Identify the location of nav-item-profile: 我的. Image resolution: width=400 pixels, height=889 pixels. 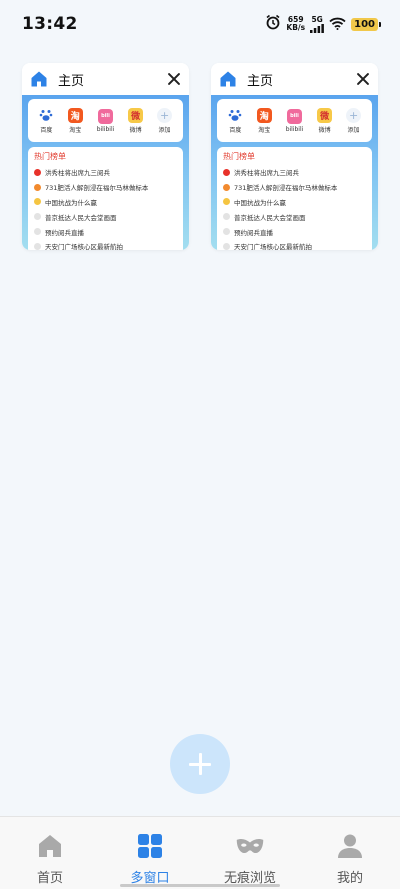
(350, 853).